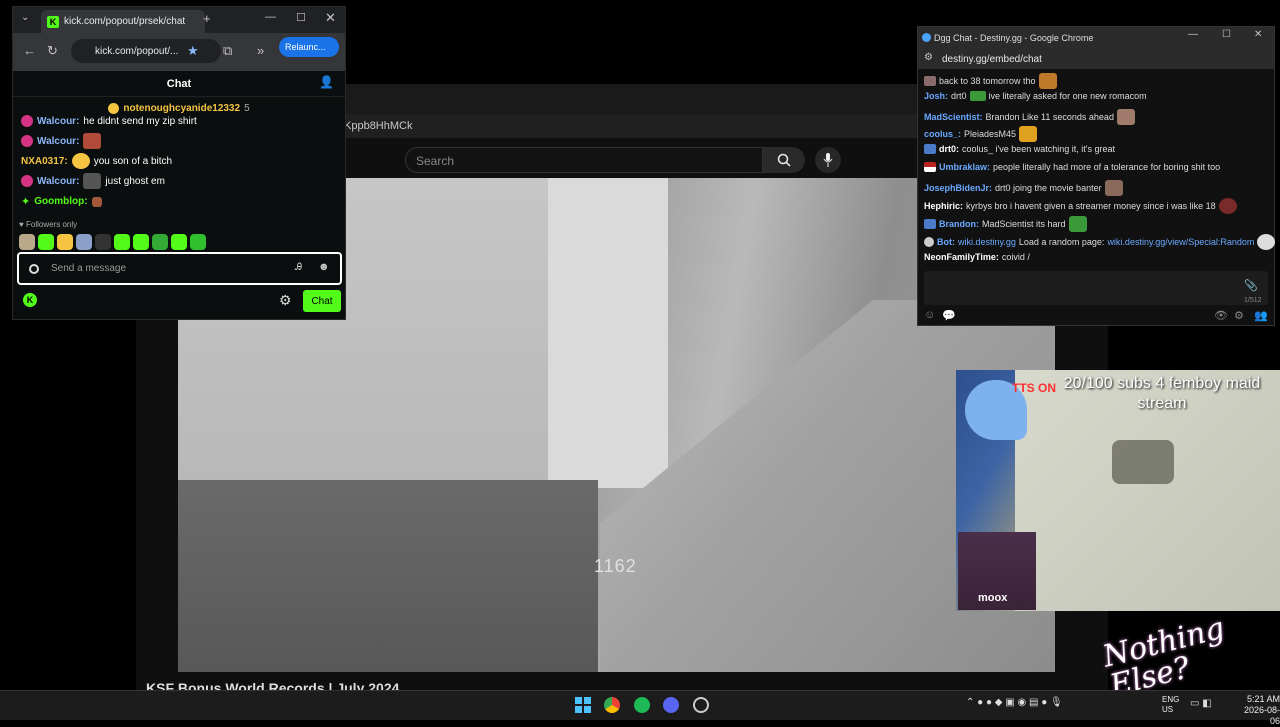  What do you see at coordinates (1251, 285) in the screenshot?
I see `attach-icon: 📎` at bounding box center [1251, 285].